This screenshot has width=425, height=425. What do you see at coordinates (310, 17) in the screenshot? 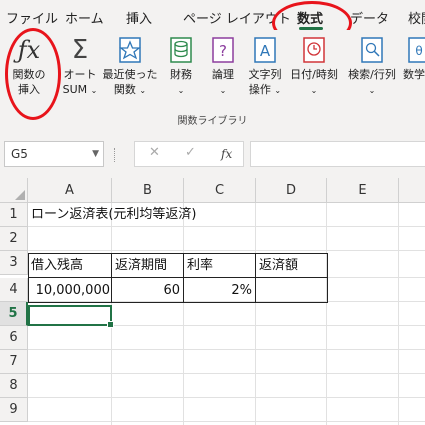
I see `tab-formulas: 数式` at bounding box center [310, 17].